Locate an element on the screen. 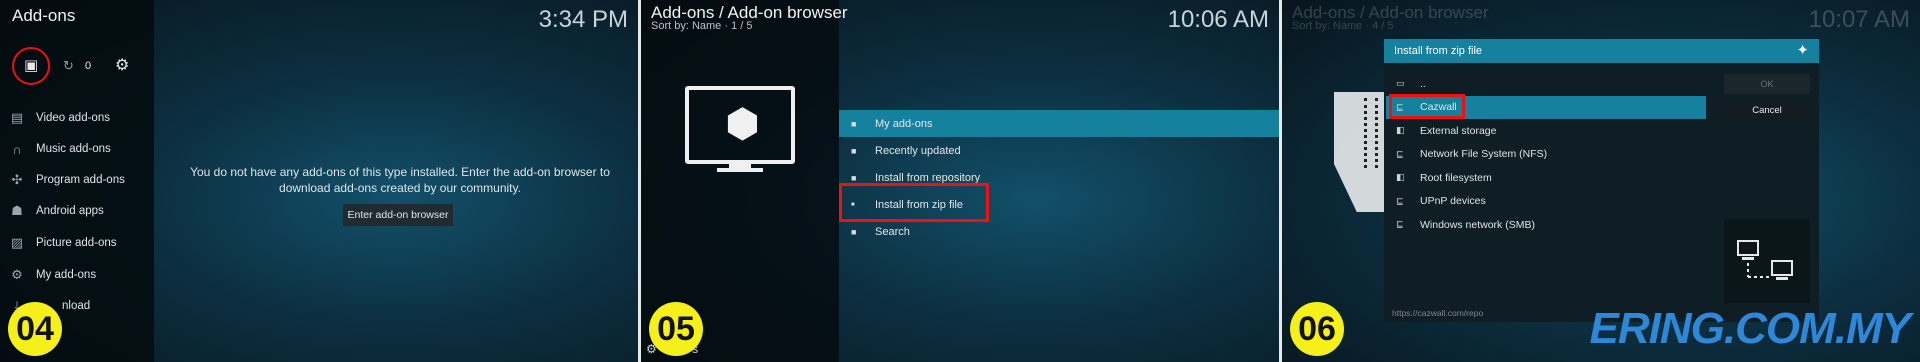 The height and width of the screenshot is (362, 1920). tv-base is located at coordinates (740, 170).